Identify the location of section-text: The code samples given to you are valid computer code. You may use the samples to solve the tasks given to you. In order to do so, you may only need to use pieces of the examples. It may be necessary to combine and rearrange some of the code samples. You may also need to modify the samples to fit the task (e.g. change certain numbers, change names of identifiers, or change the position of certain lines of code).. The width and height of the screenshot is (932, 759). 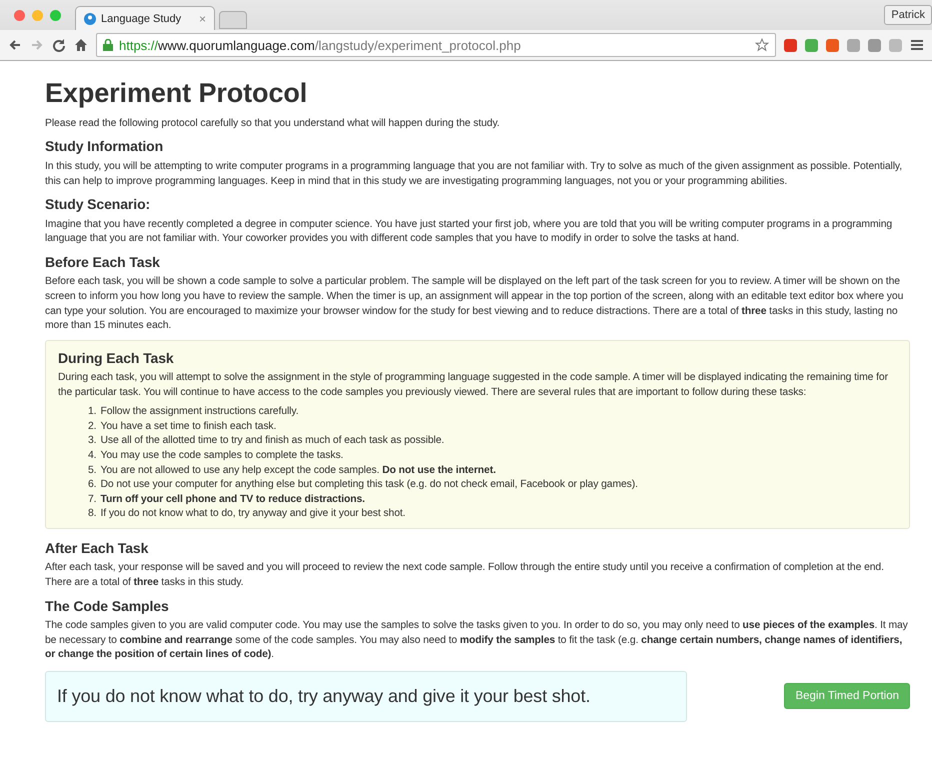
(477, 640).